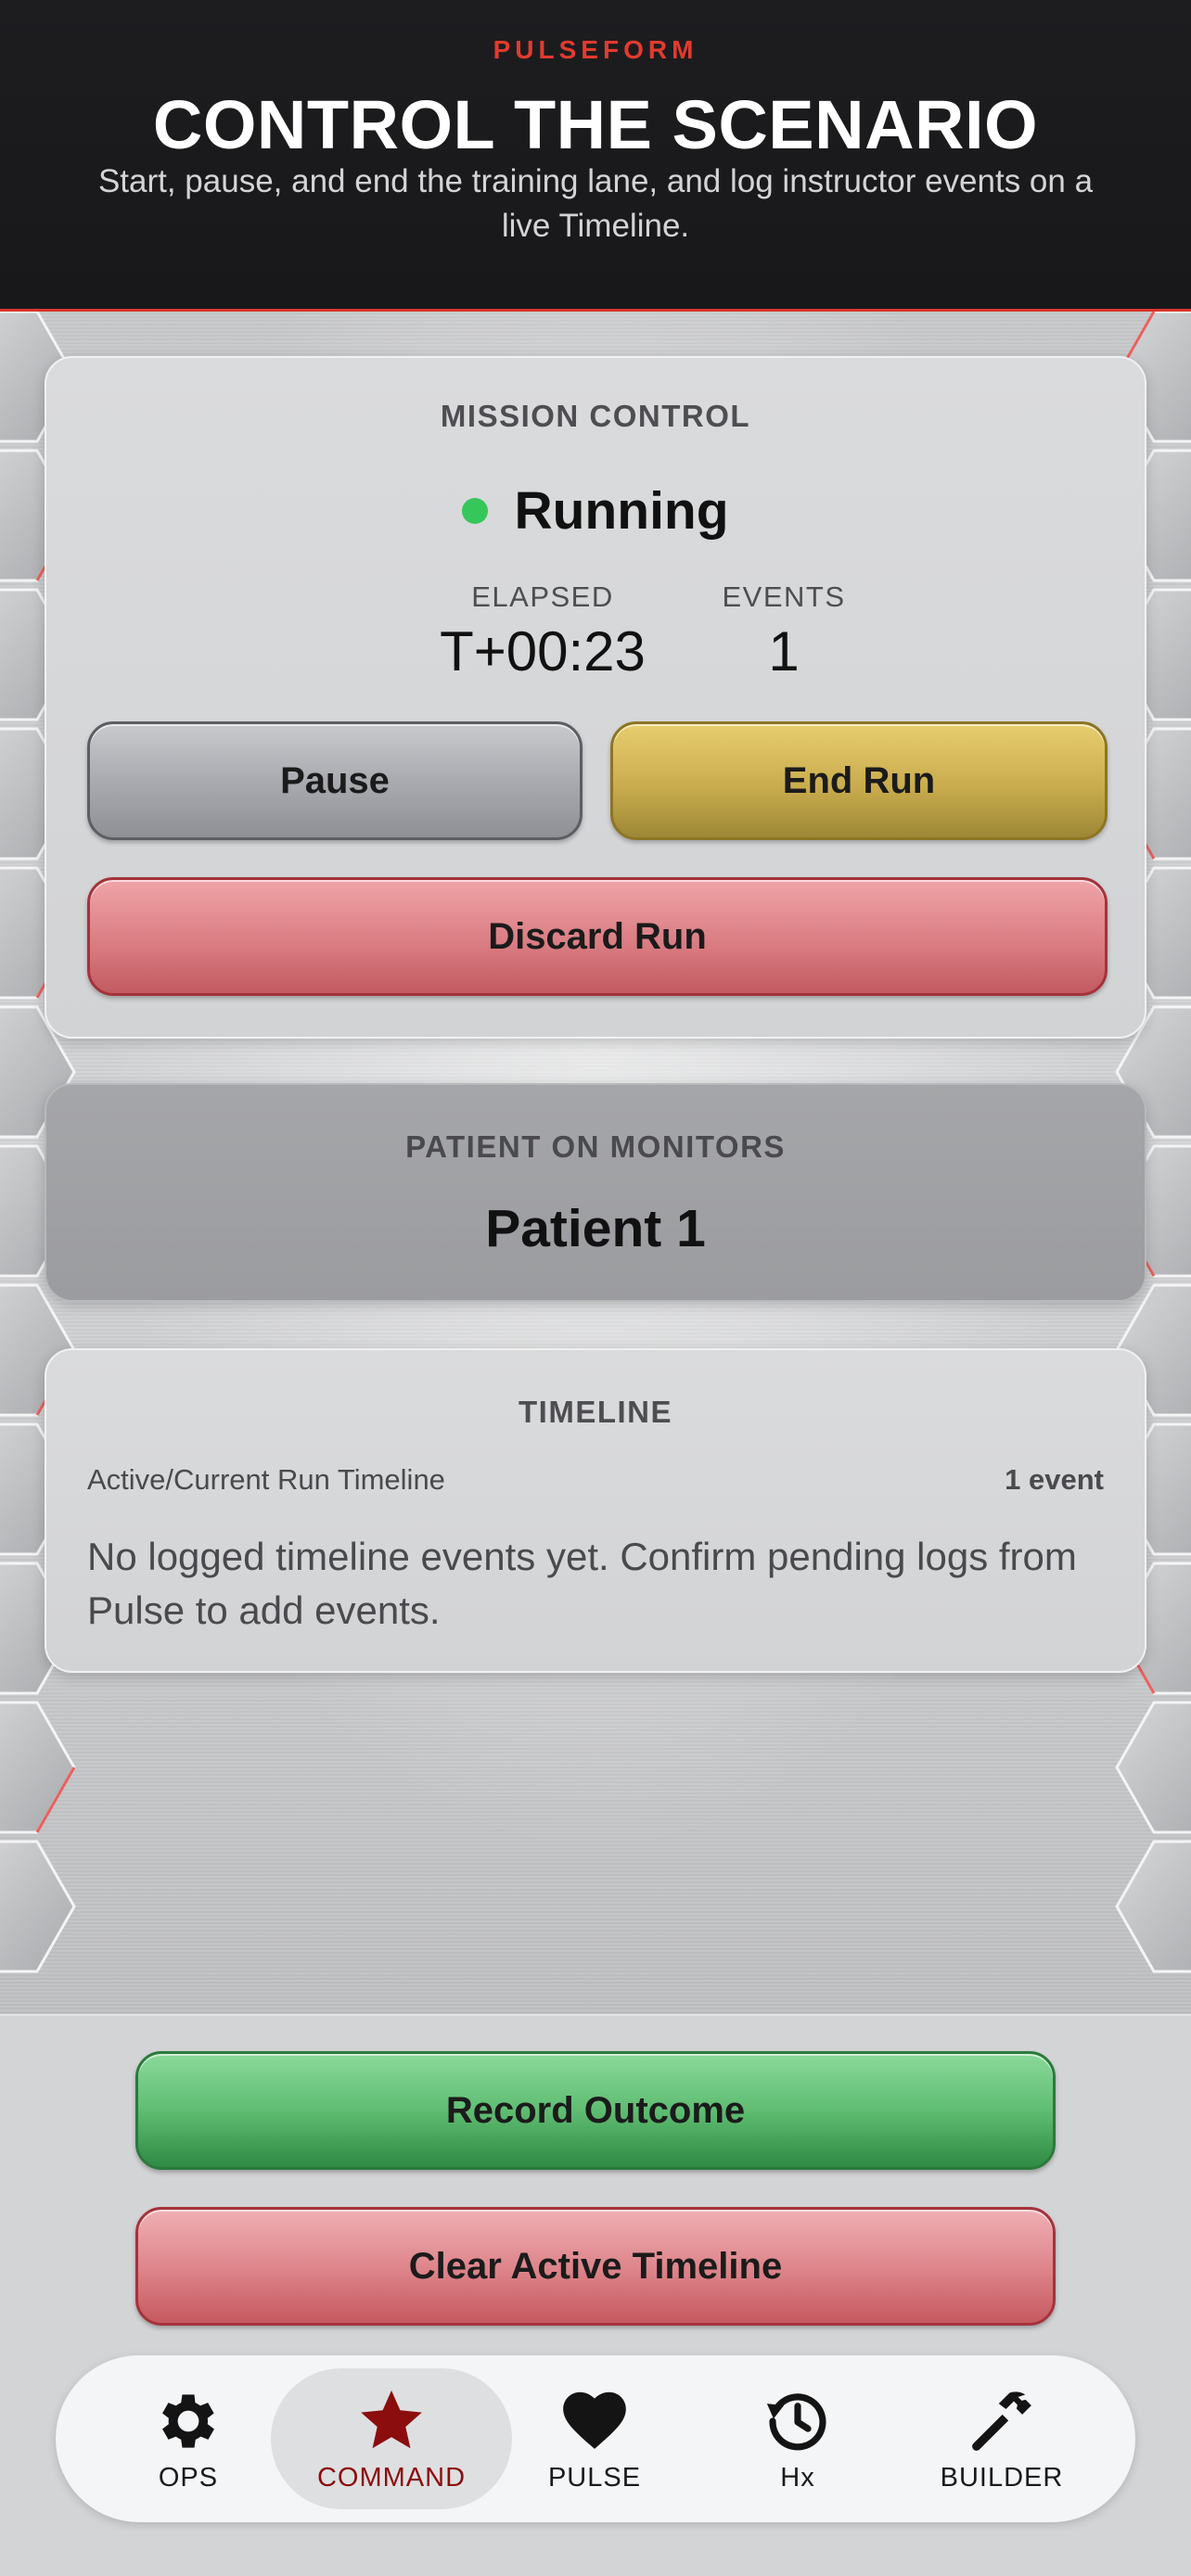  Describe the element at coordinates (784, 651) in the screenshot. I see `events-value: 1` at that location.